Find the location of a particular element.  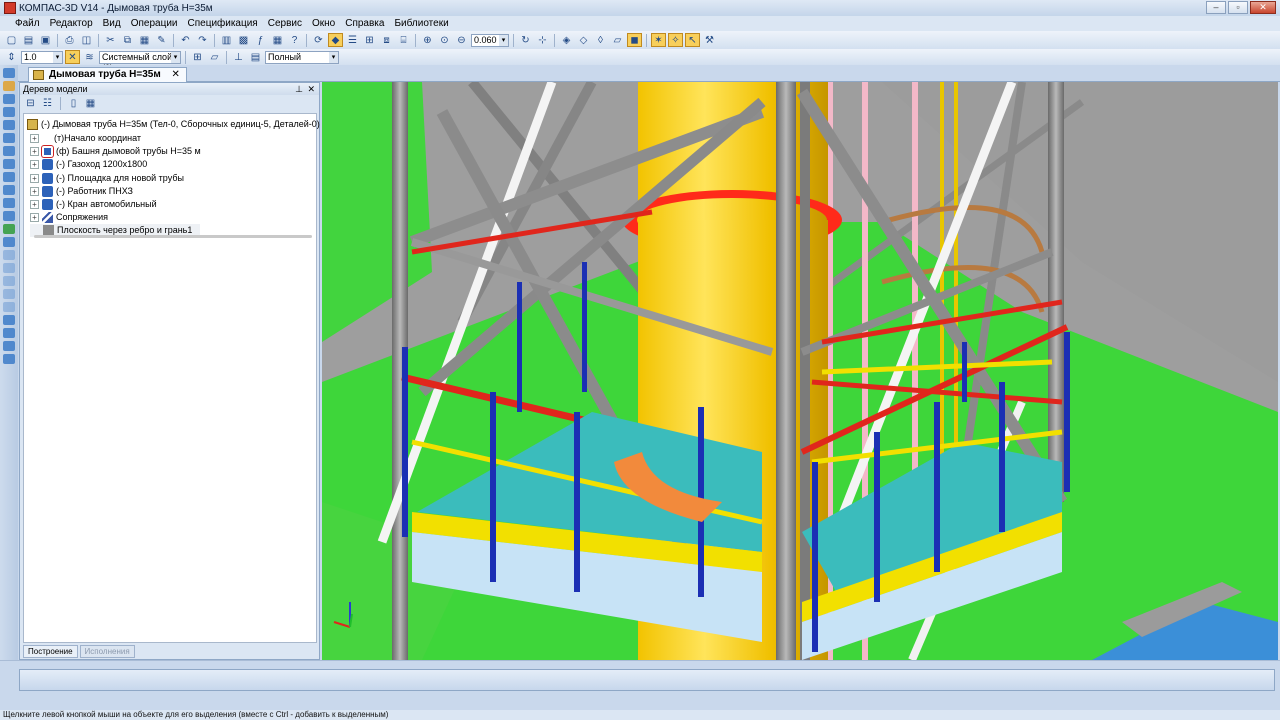

open-file-icon: ▤ is located at coordinates (28, 40).